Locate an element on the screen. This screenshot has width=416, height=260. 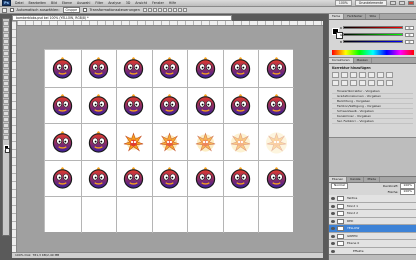
close-button is located at coordinates (411, 3).